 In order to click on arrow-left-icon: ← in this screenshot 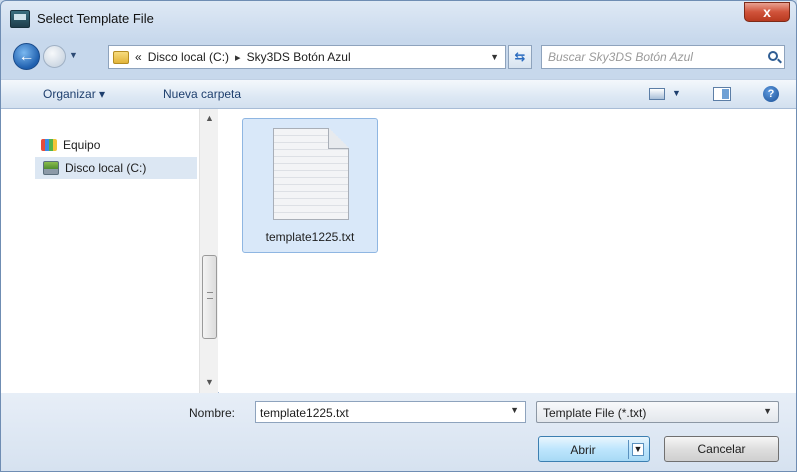, I will do `click(26, 56)`.